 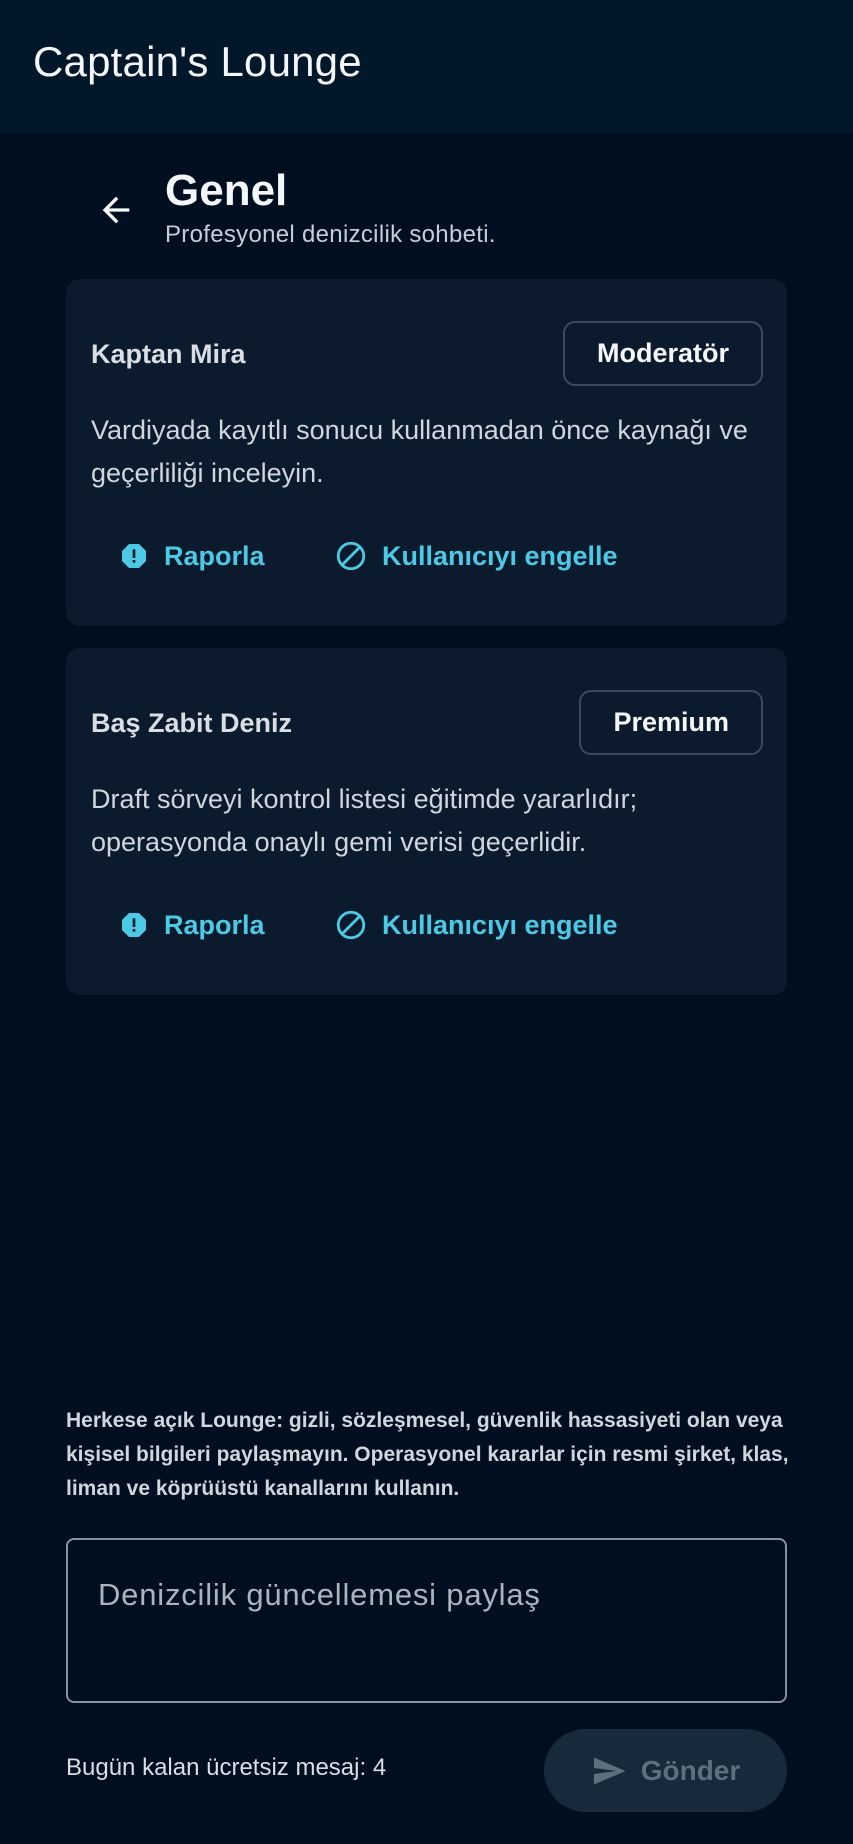 What do you see at coordinates (662, 353) in the screenshot?
I see `role-badge: Moderatör` at bounding box center [662, 353].